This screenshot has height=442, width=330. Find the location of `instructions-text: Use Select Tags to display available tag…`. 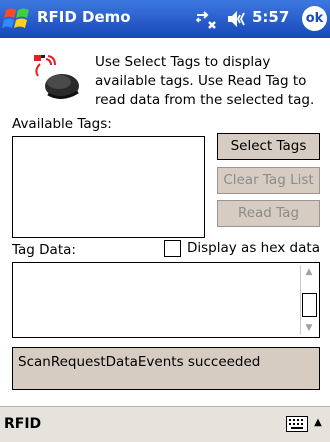

instructions-text: Use Select Tags to display available tag… is located at coordinates (205, 81).